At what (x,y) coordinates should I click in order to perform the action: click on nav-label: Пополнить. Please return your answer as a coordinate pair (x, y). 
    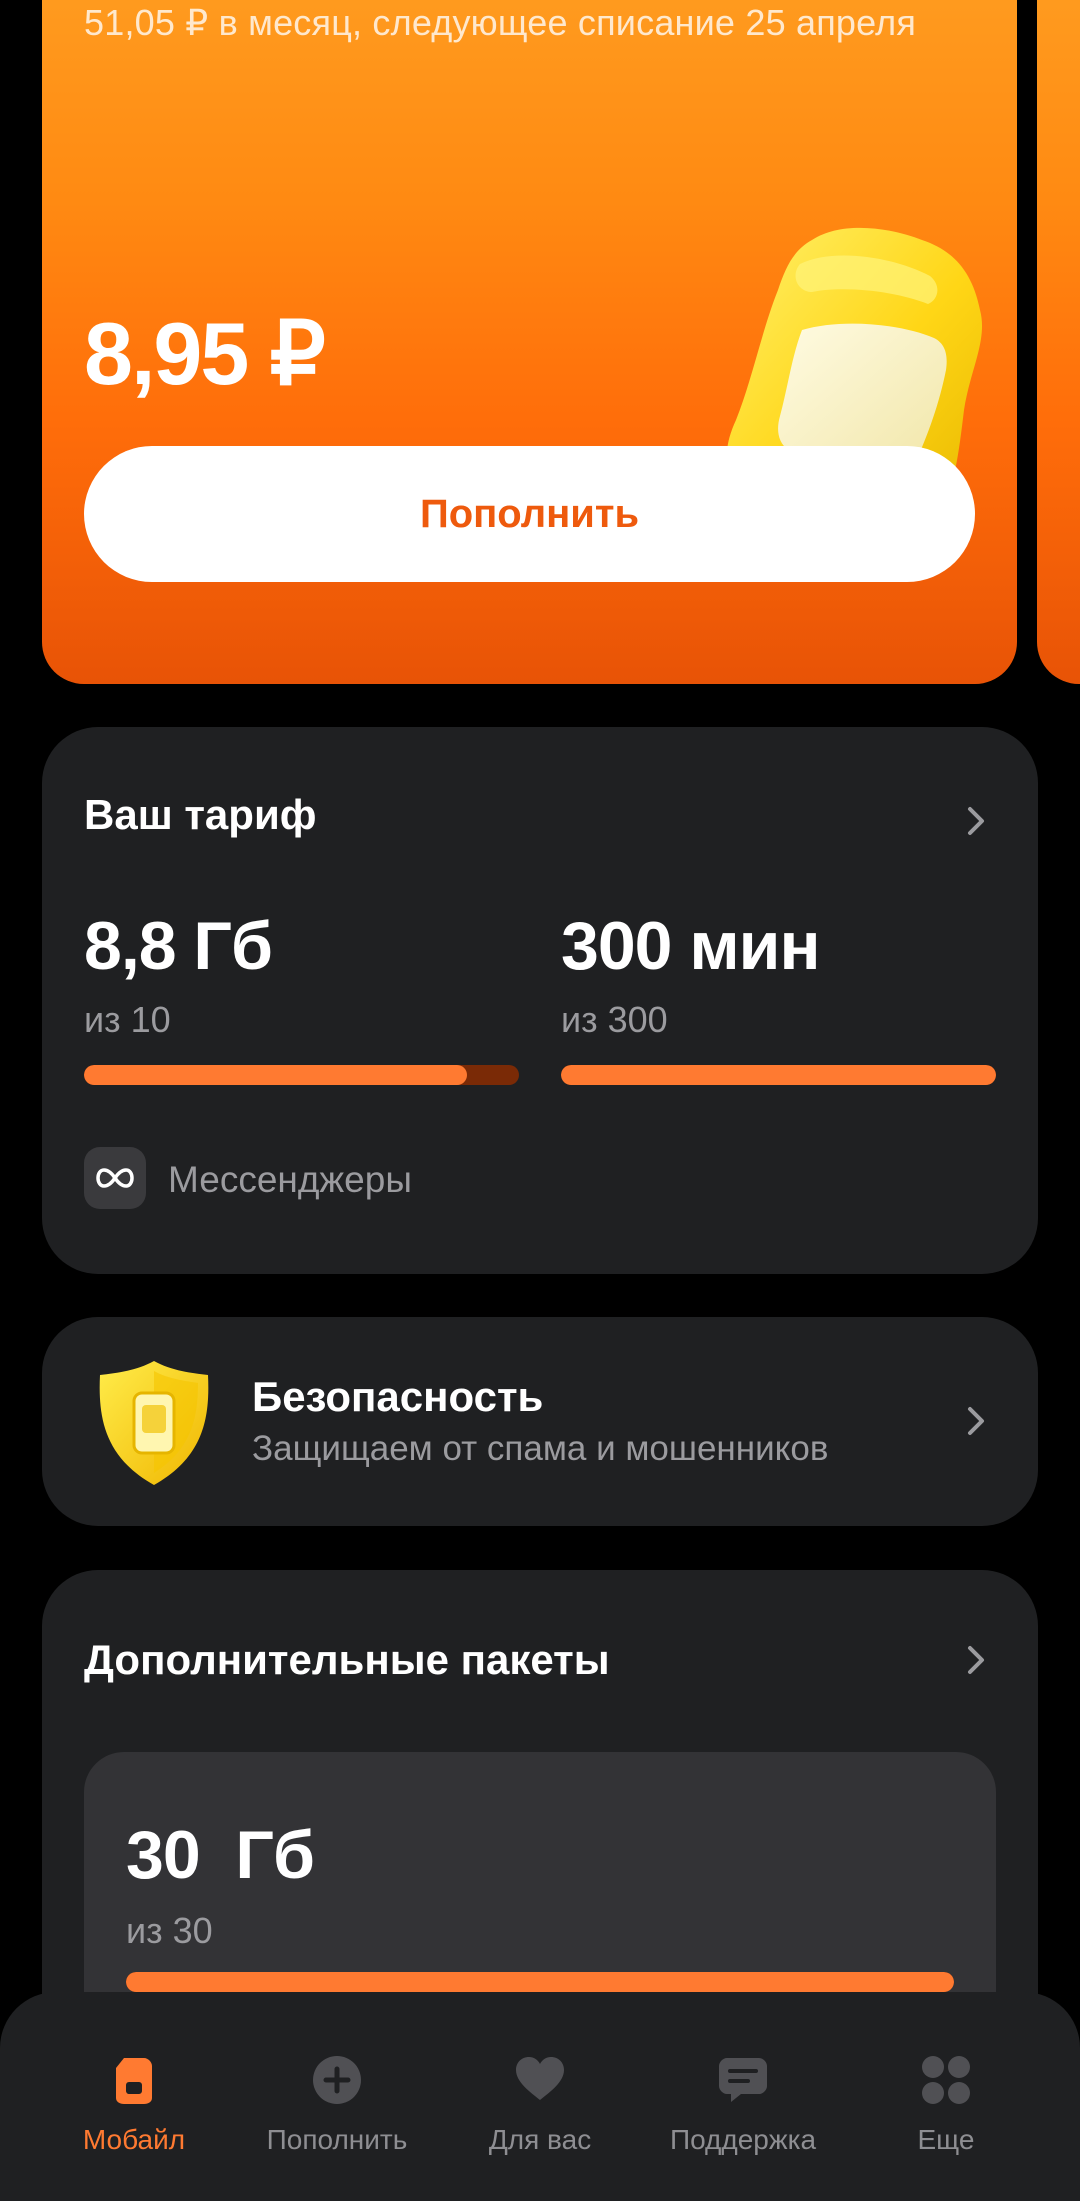
    Looking at the image, I should click on (337, 2139).